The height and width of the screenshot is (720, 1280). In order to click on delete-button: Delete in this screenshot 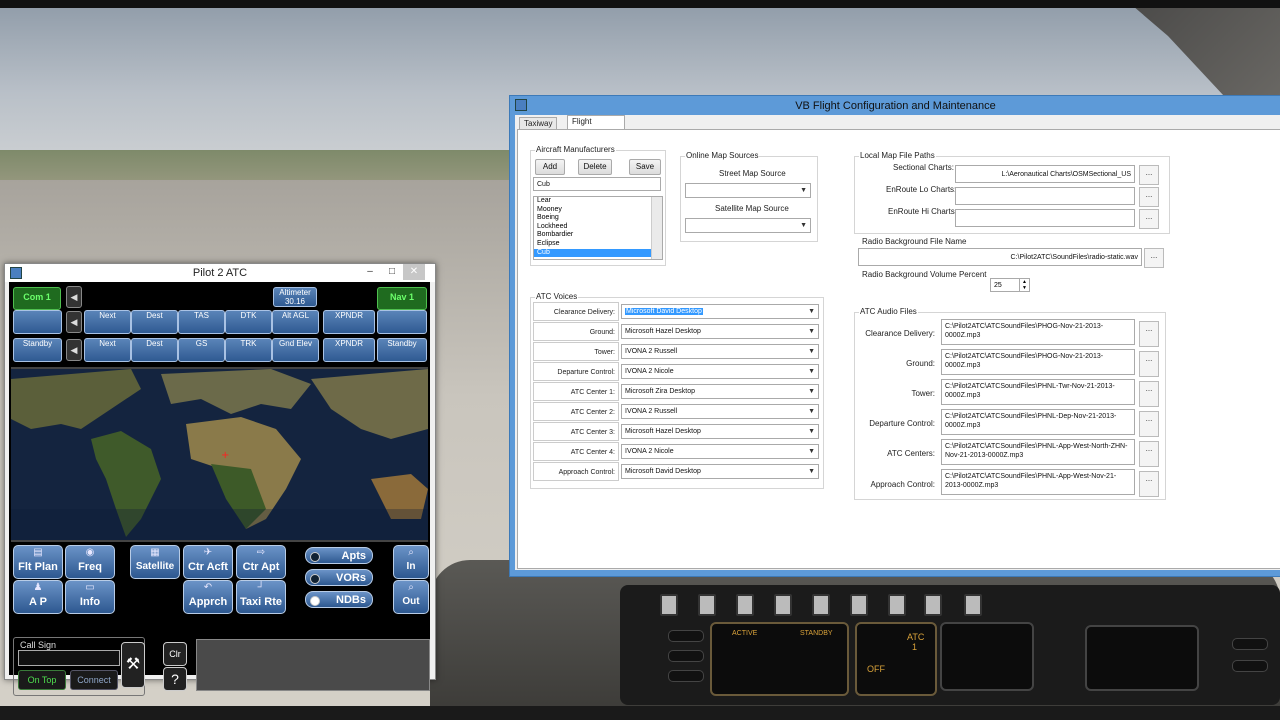, I will do `click(595, 167)`.